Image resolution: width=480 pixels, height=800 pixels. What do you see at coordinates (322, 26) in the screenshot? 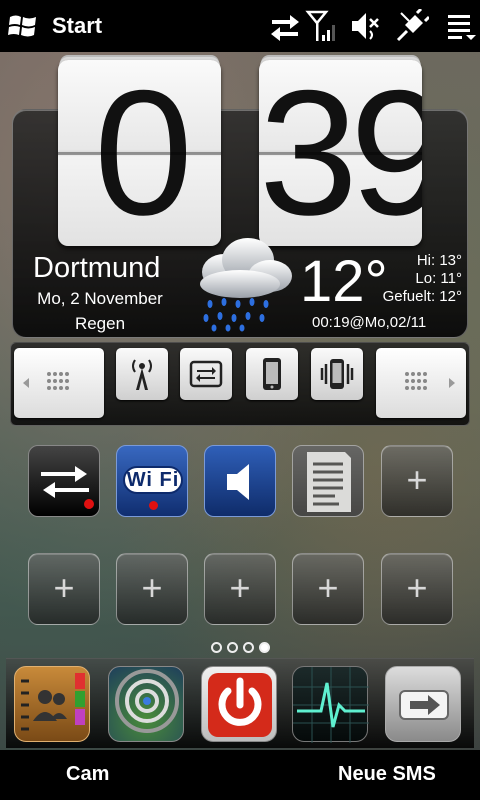
I see `signal-icon` at bounding box center [322, 26].